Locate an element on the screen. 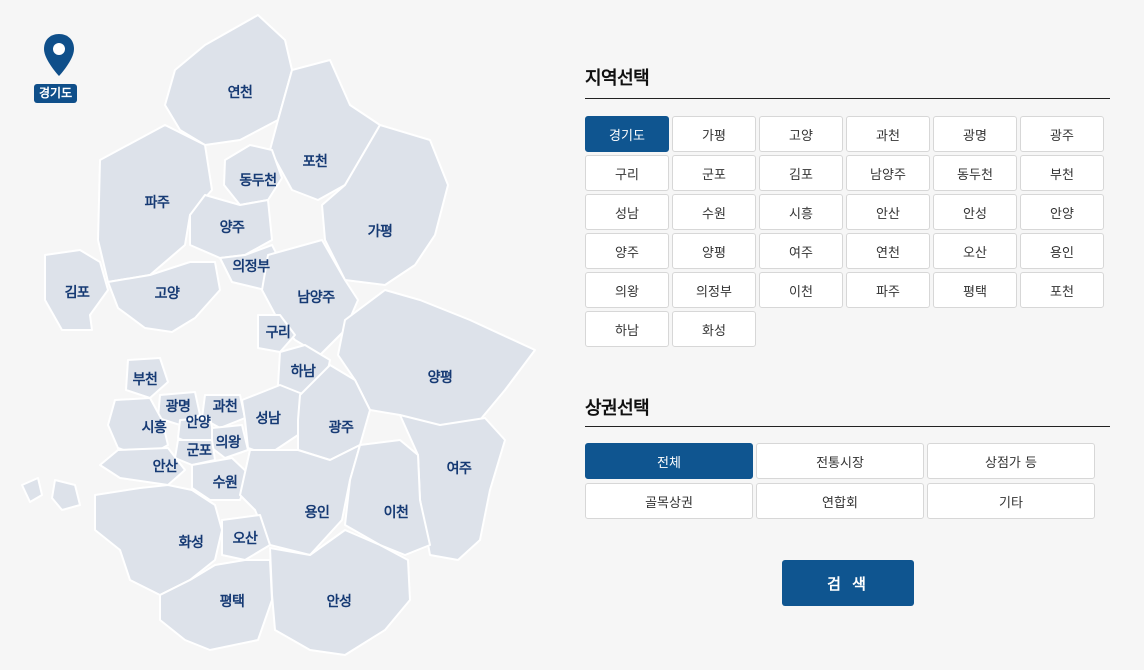  map-region-label: 연천 is located at coordinates (240, 92).